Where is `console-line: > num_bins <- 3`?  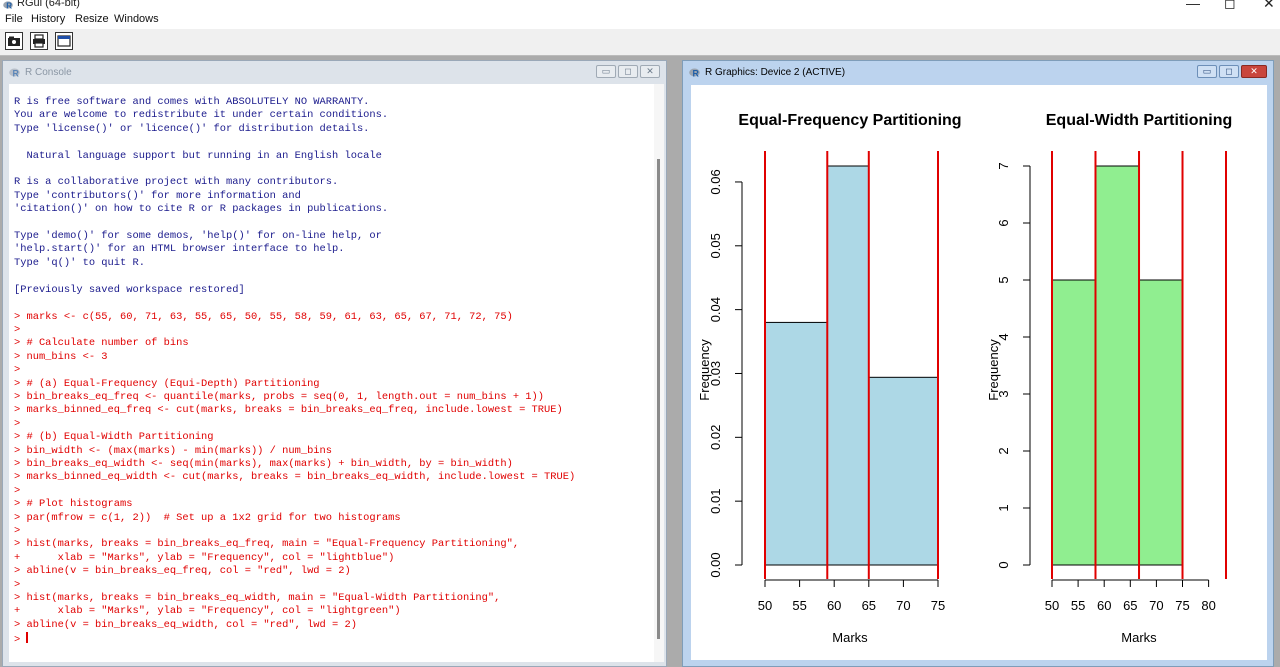 console-line: > num_bins <- 3 is located at coordinates (61, 356).